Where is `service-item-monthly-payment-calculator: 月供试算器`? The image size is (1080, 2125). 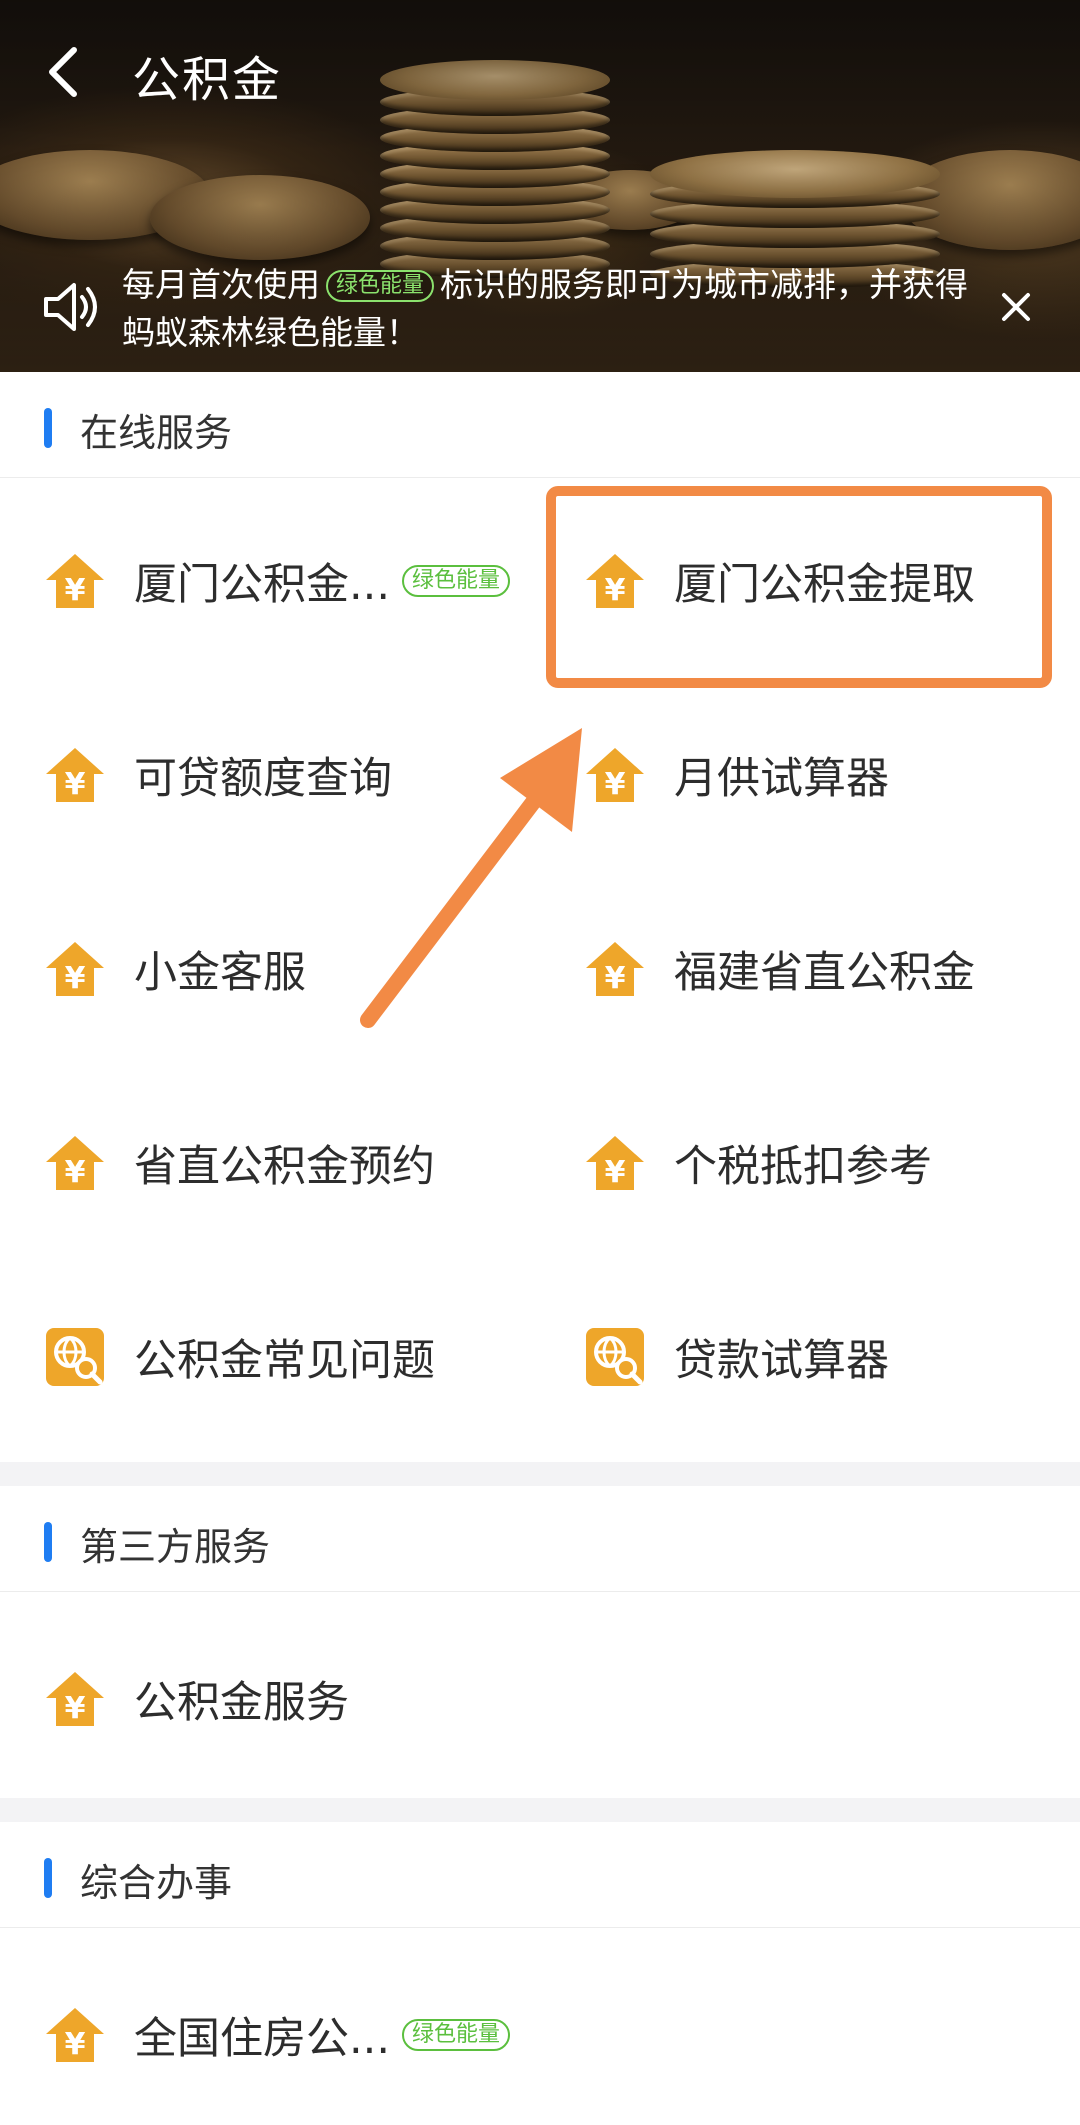
service-item-monthly-payment-calculator: 月供试算器 is located at coordinates (735, 775).